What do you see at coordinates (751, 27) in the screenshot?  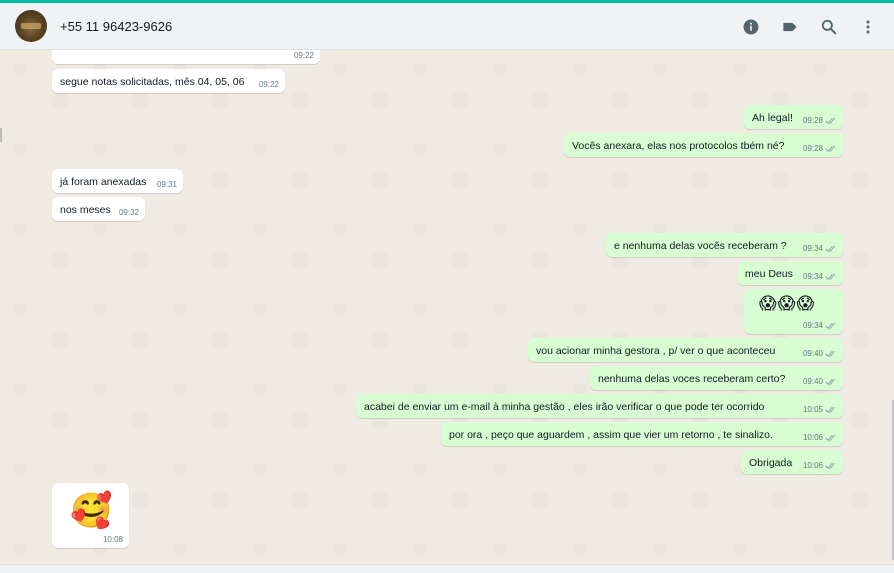 I see `info-icon` at bounding box center [751, 27].